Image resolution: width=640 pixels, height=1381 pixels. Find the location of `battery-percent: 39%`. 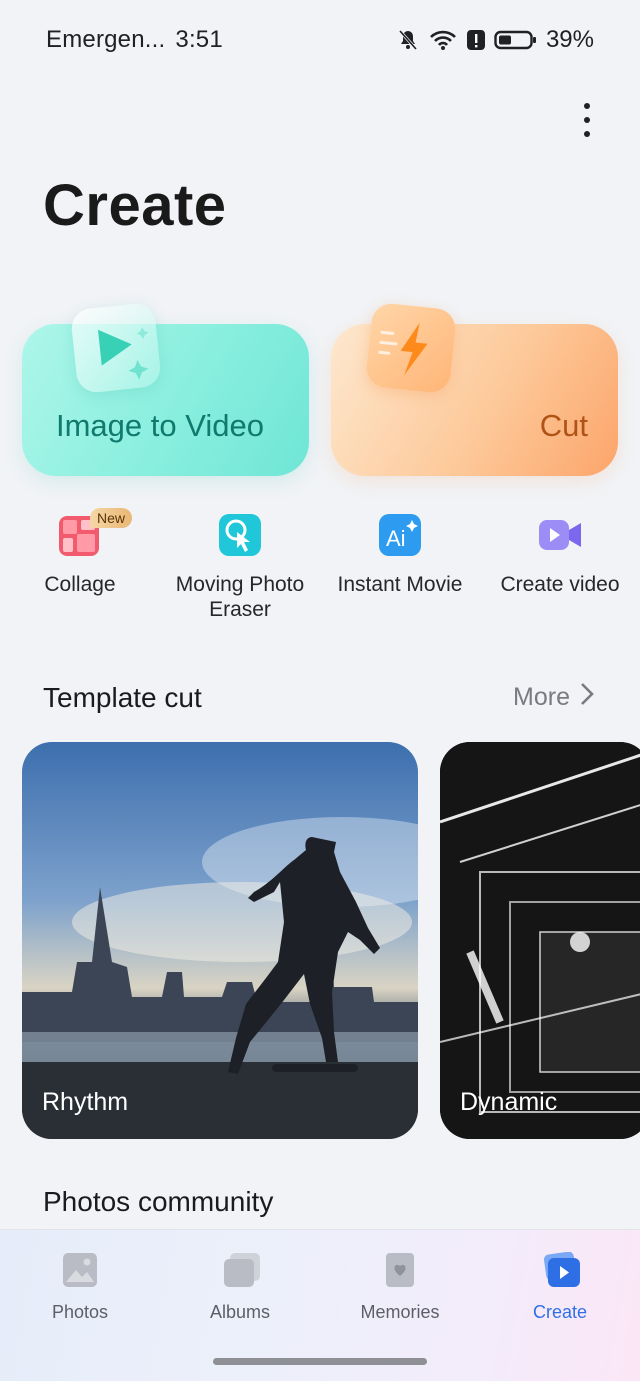

battery-percent: 39% is located at coordinates (569, 39).